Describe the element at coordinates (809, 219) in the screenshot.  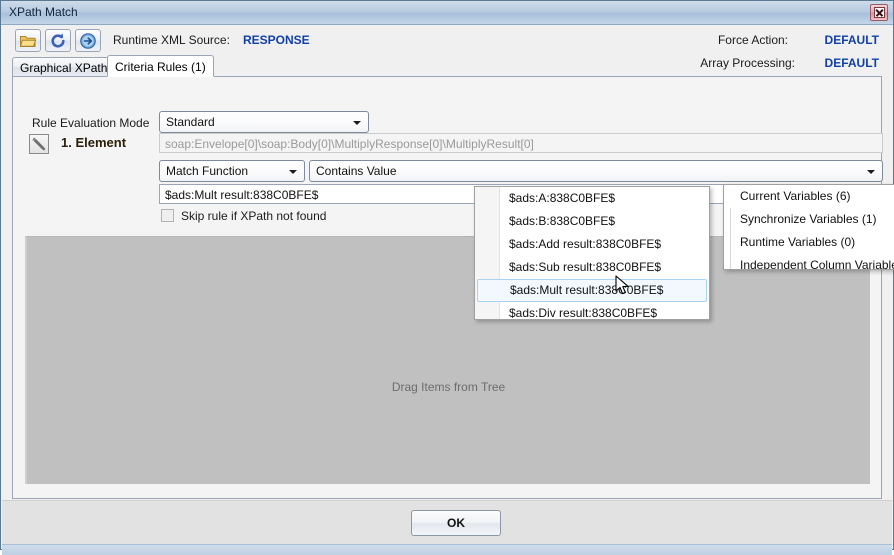
I see `menu-item-synchronize-variables: Synchronize Variables (1)` at that location.